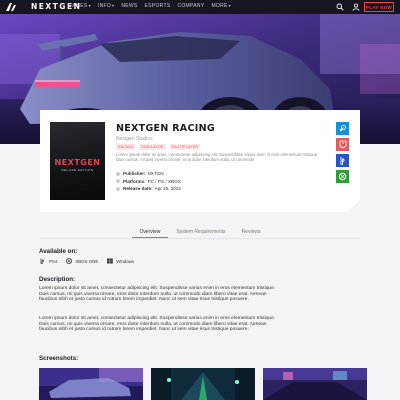  Describe the element at coordinates (148, 173) in the screenshot. I see `fact-publisher: Publisher: NXTGN` at that location.